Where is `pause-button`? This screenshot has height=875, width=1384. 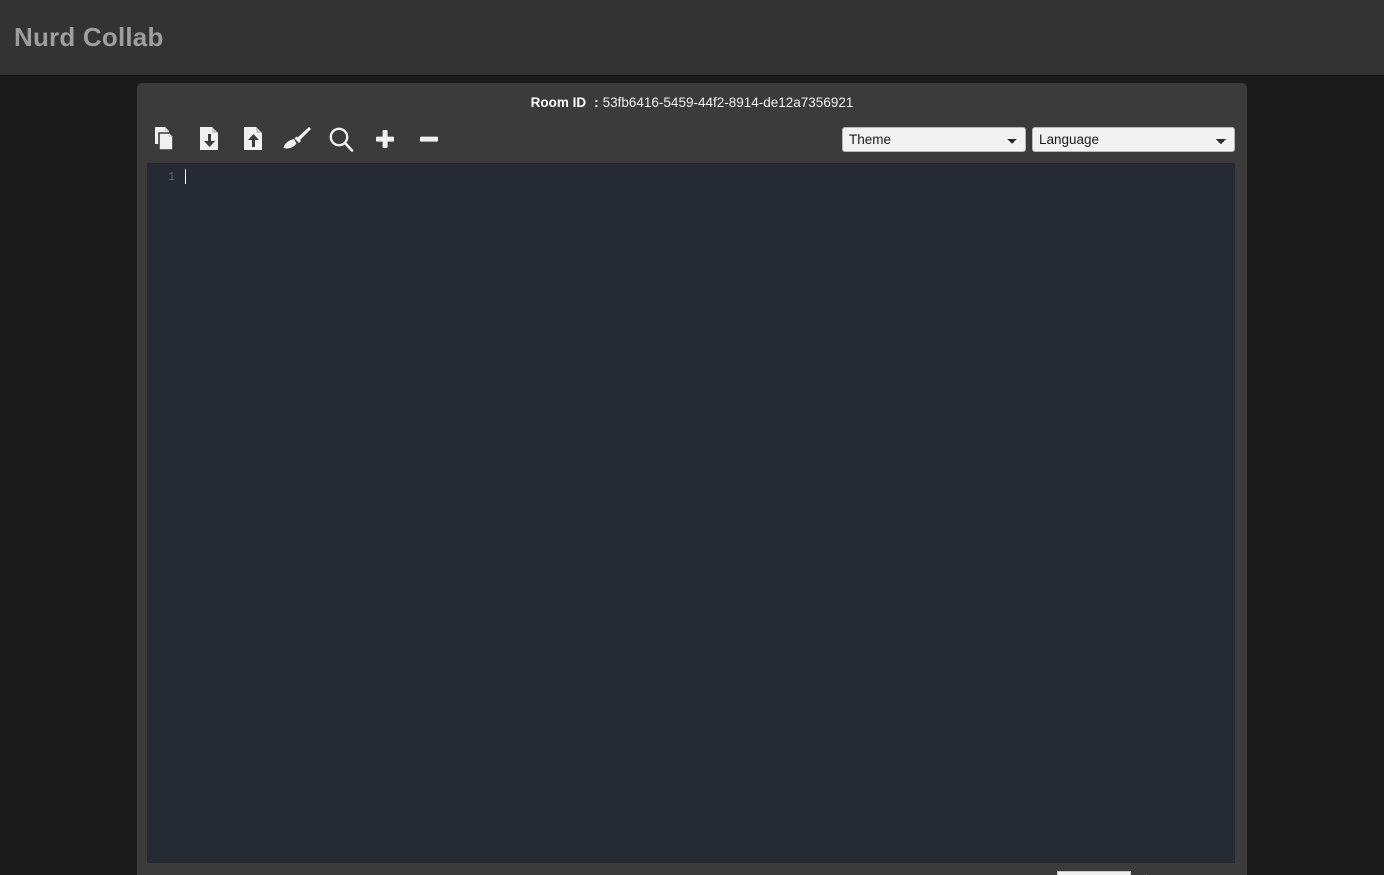
pause-button is located at coordinates (1186, 872).